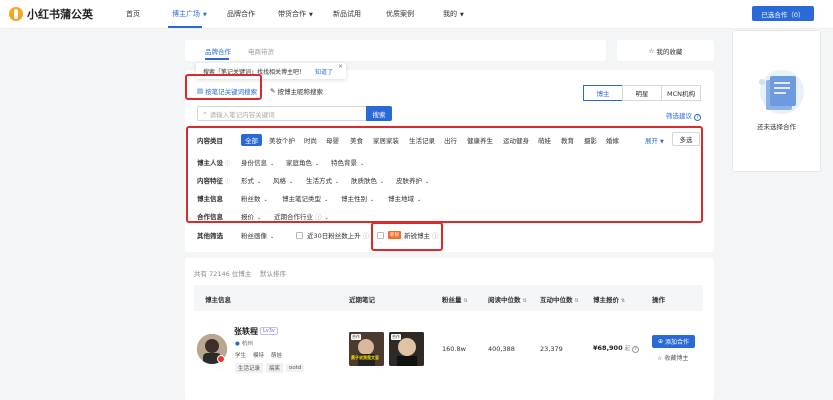 The image size is (833, 400). Describe the element at coordinates (223, 274) in the screenshot. I see `total-count: 共有 72146 位博主` at that location.